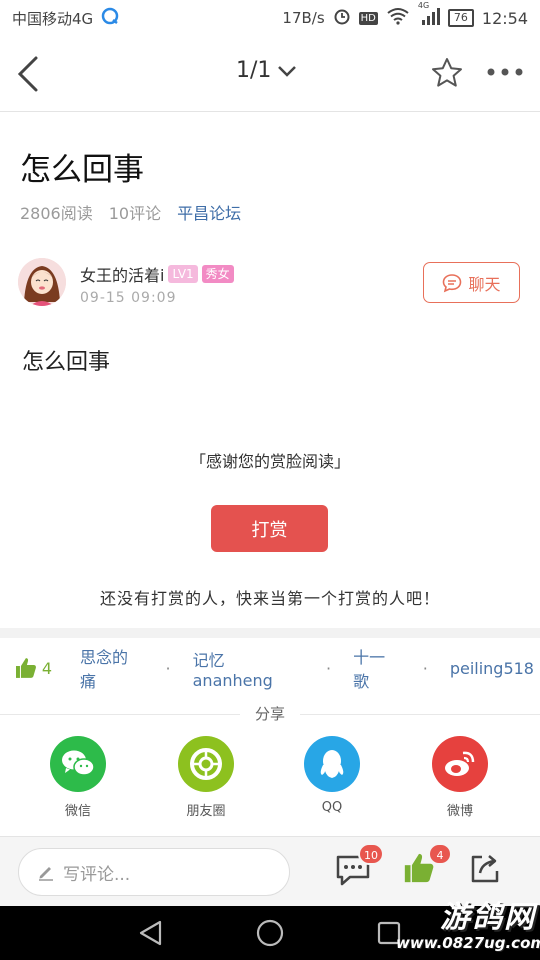  Describe the element at coordinates (270, 18) in the screenshot. I see `status-bar: 中国移动4G 17B/s HD 4G 76 12:54` at that location.